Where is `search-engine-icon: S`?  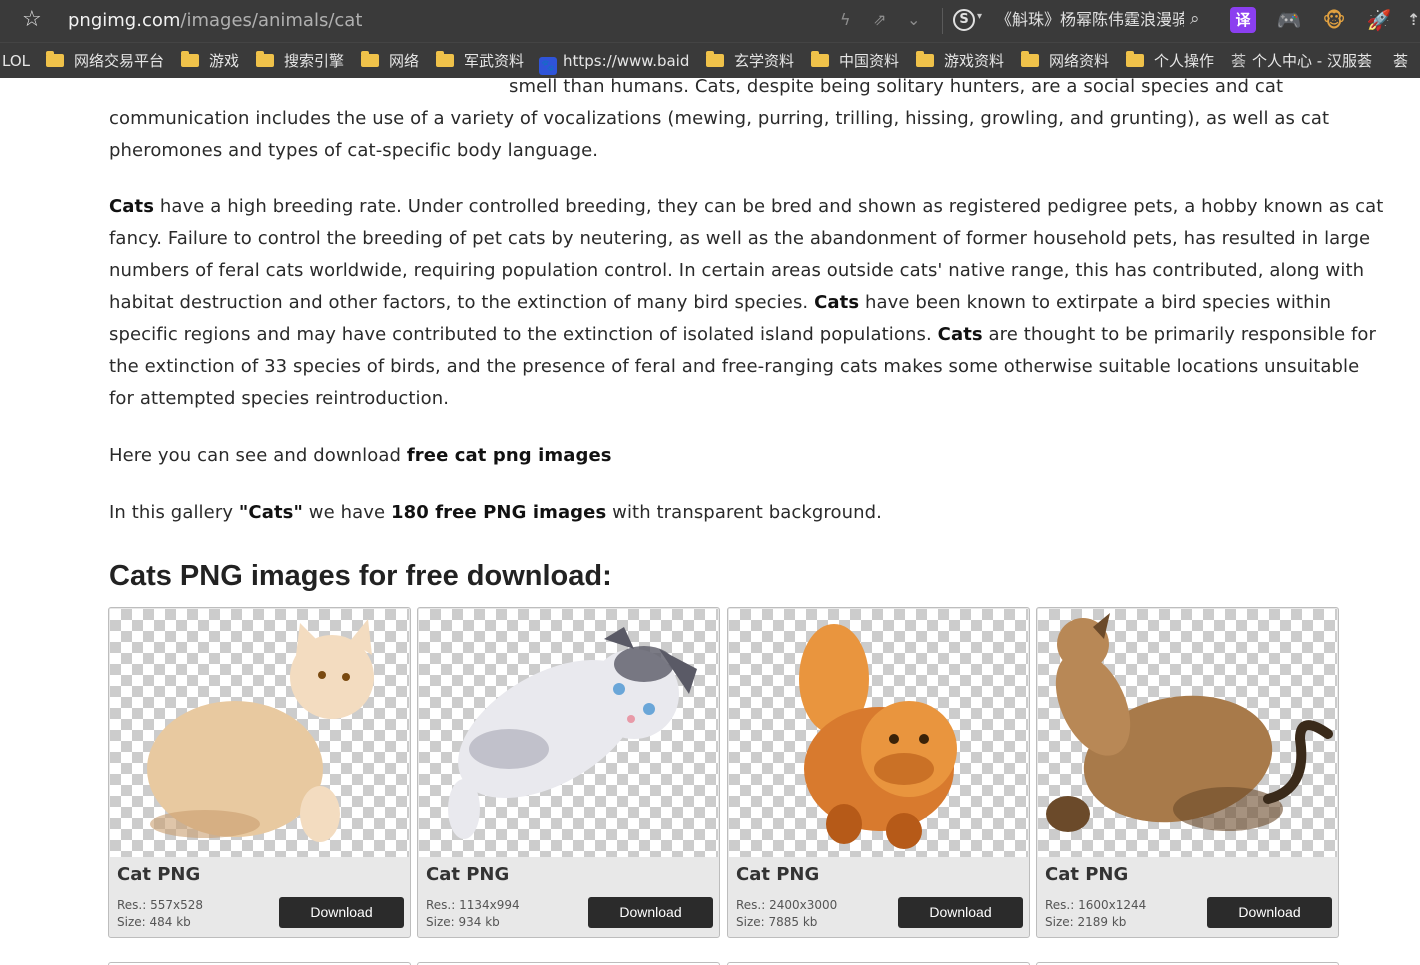 search-engine-icon: S is located at coordinates (964, 20).